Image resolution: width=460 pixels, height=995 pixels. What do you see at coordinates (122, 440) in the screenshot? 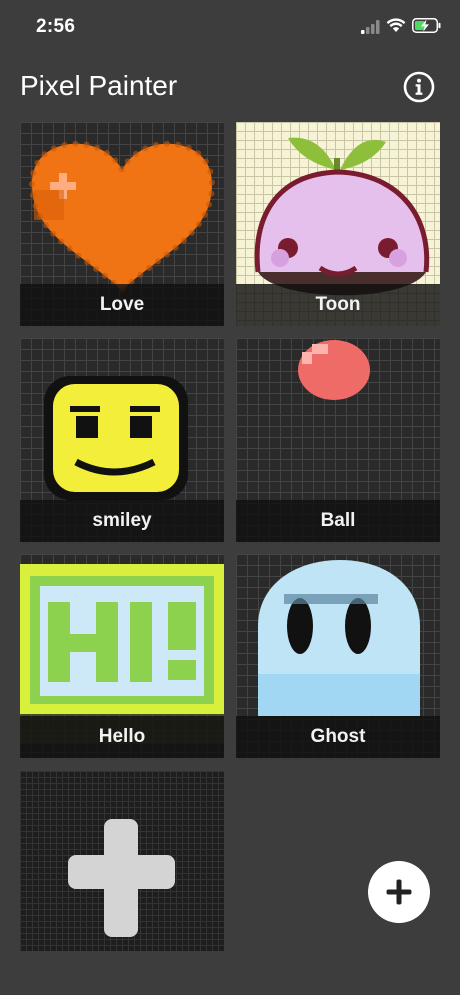
I see `drawing-tile-smiley: smiley` at bounding box center [122, 440].